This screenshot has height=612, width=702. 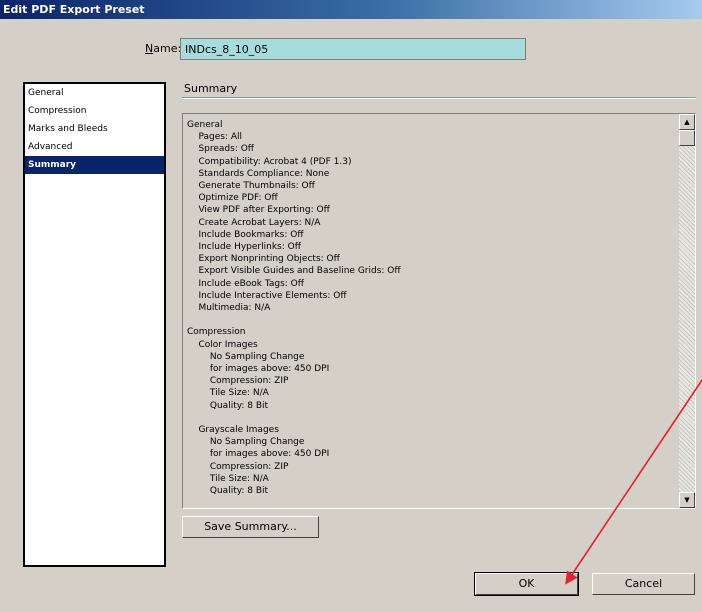 What do you see at coordinates (263, 259) in the screenshot?
I see `summary-line: Export Nonprinting Objects: Off` at bounding box center [263, 259].